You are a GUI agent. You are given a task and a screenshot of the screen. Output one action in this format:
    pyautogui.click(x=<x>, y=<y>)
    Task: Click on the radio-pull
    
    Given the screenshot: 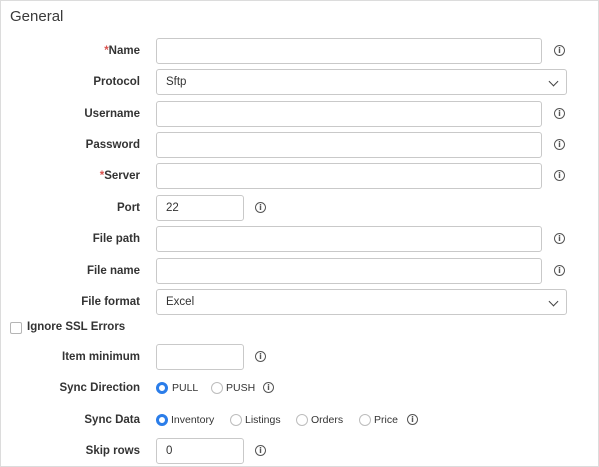 What is the action you would take?
    pyautogui.click(x=162, y=388)
    